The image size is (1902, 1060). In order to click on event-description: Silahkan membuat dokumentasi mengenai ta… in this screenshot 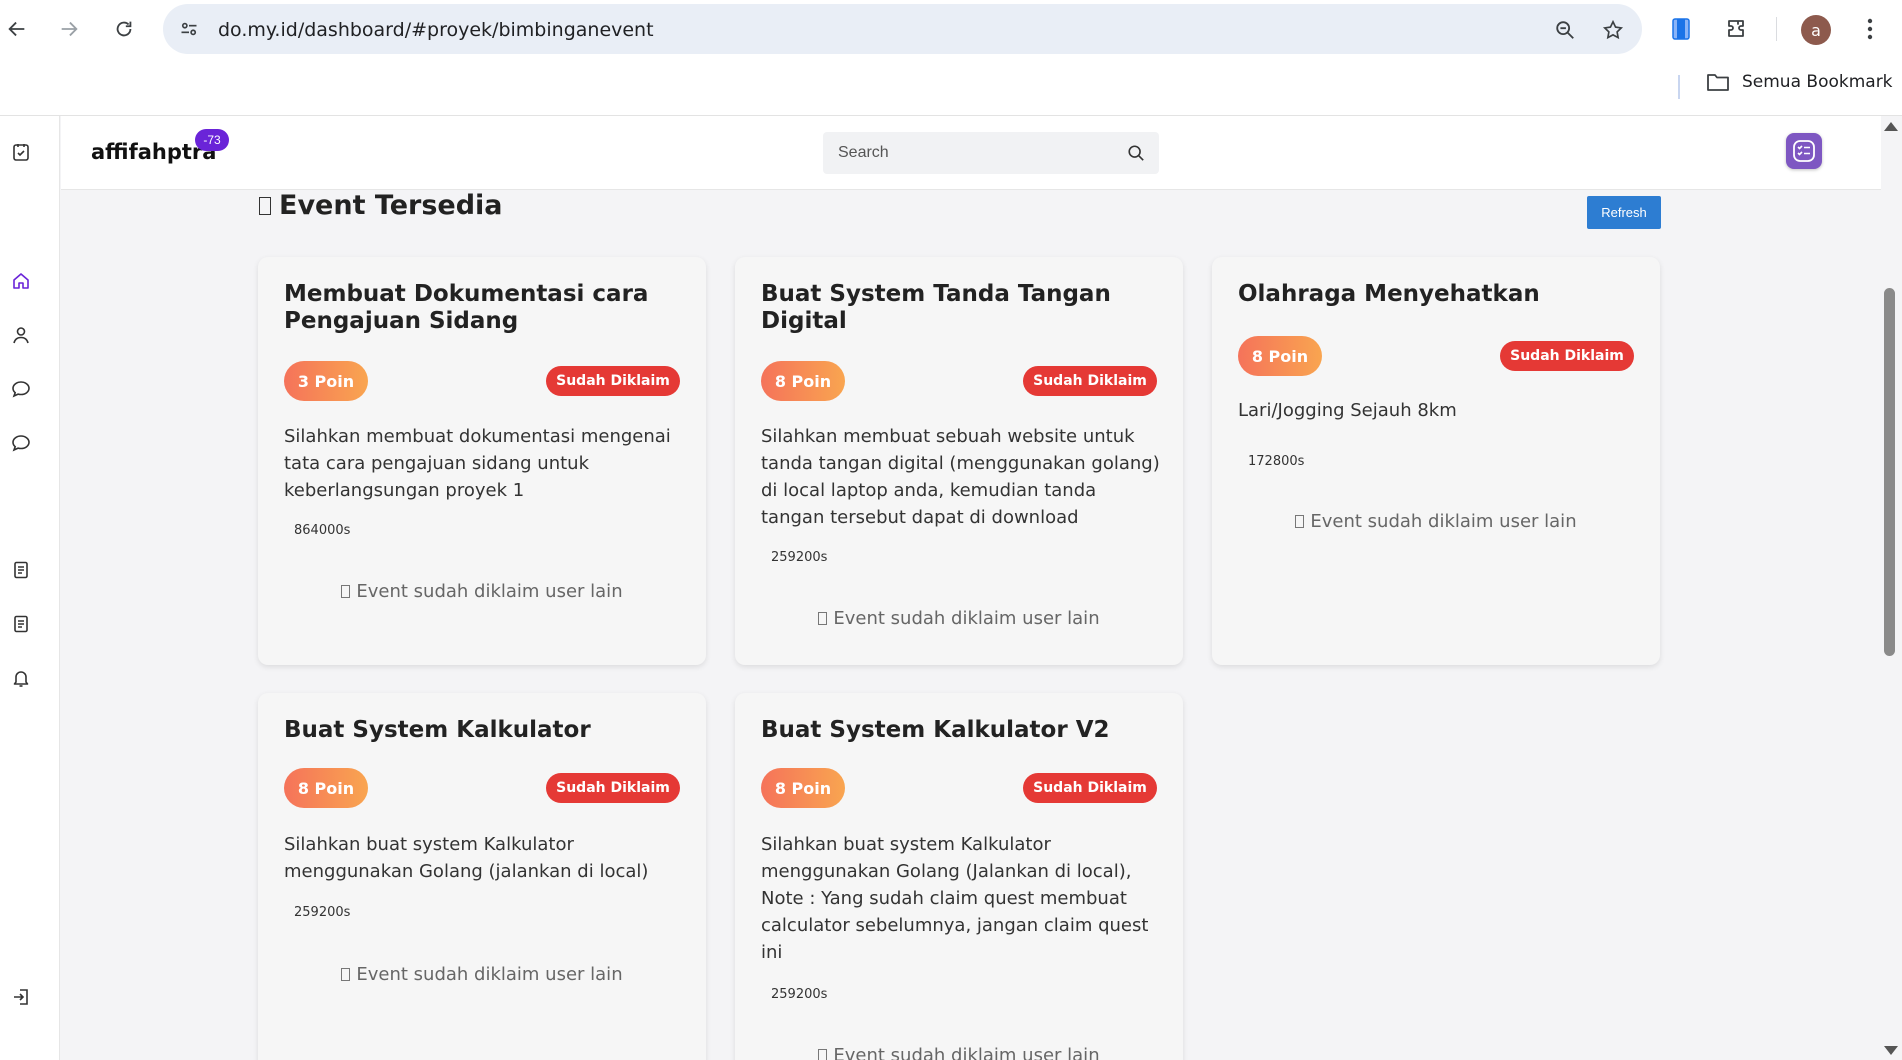, I will do `click(477, 463)`.